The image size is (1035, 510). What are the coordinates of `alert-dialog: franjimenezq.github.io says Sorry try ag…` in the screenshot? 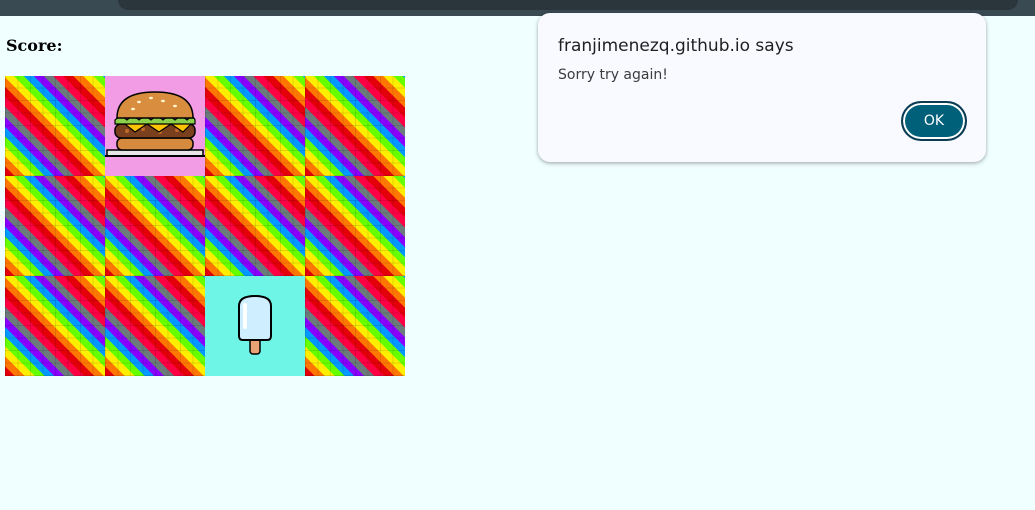 It's located at (762, 87).